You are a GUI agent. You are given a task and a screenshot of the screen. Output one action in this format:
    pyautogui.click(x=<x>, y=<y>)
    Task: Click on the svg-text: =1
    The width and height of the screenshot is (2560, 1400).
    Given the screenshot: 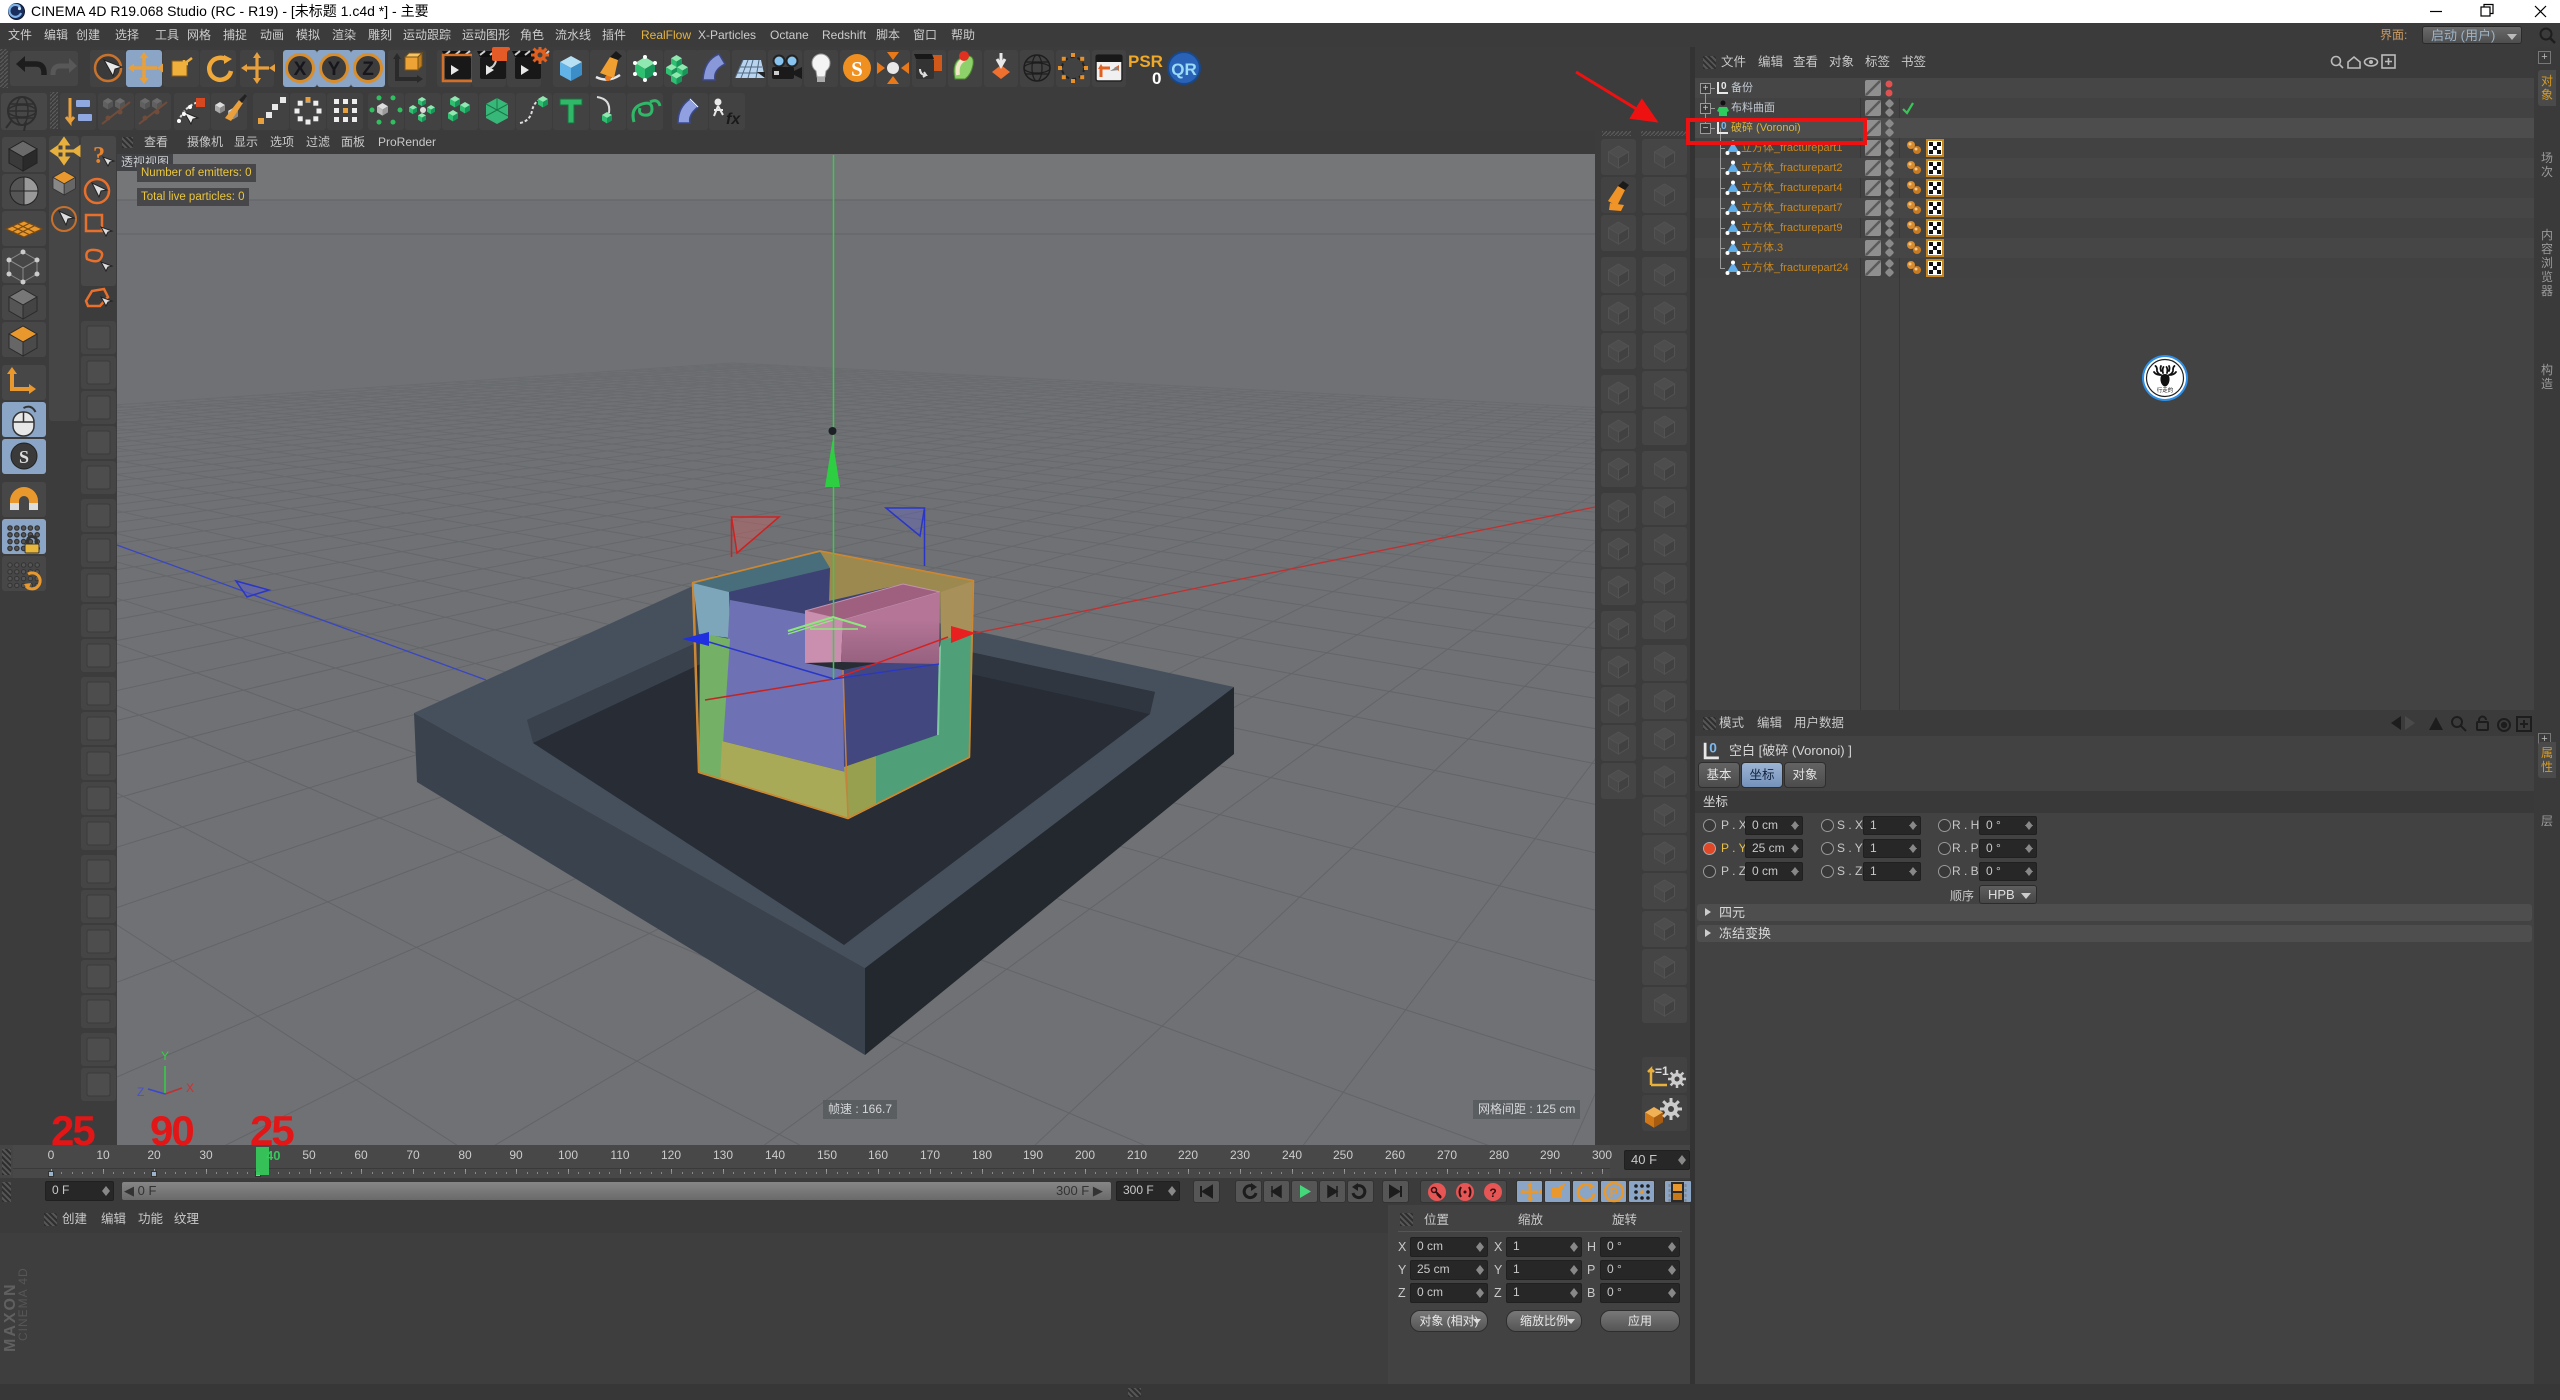 What is the action you would take?
    pyautogui.click(x=1662, y=1071)
    